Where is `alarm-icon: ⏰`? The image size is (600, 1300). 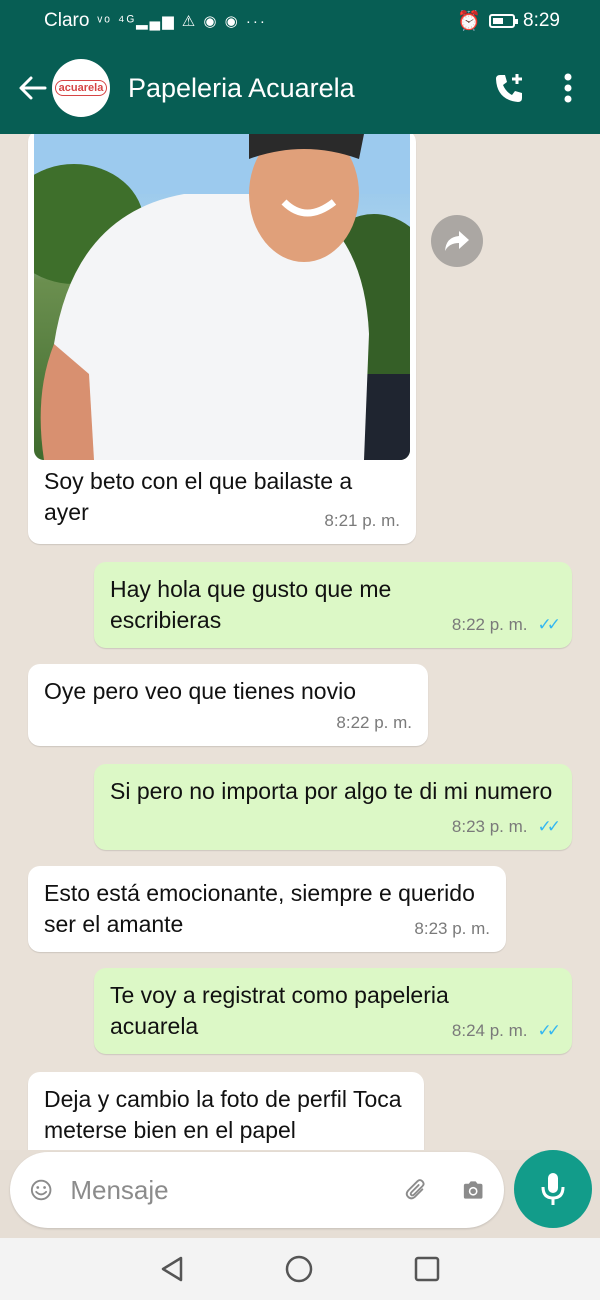 alarm-icon: ⏰ is located at coordinates (469, 21).